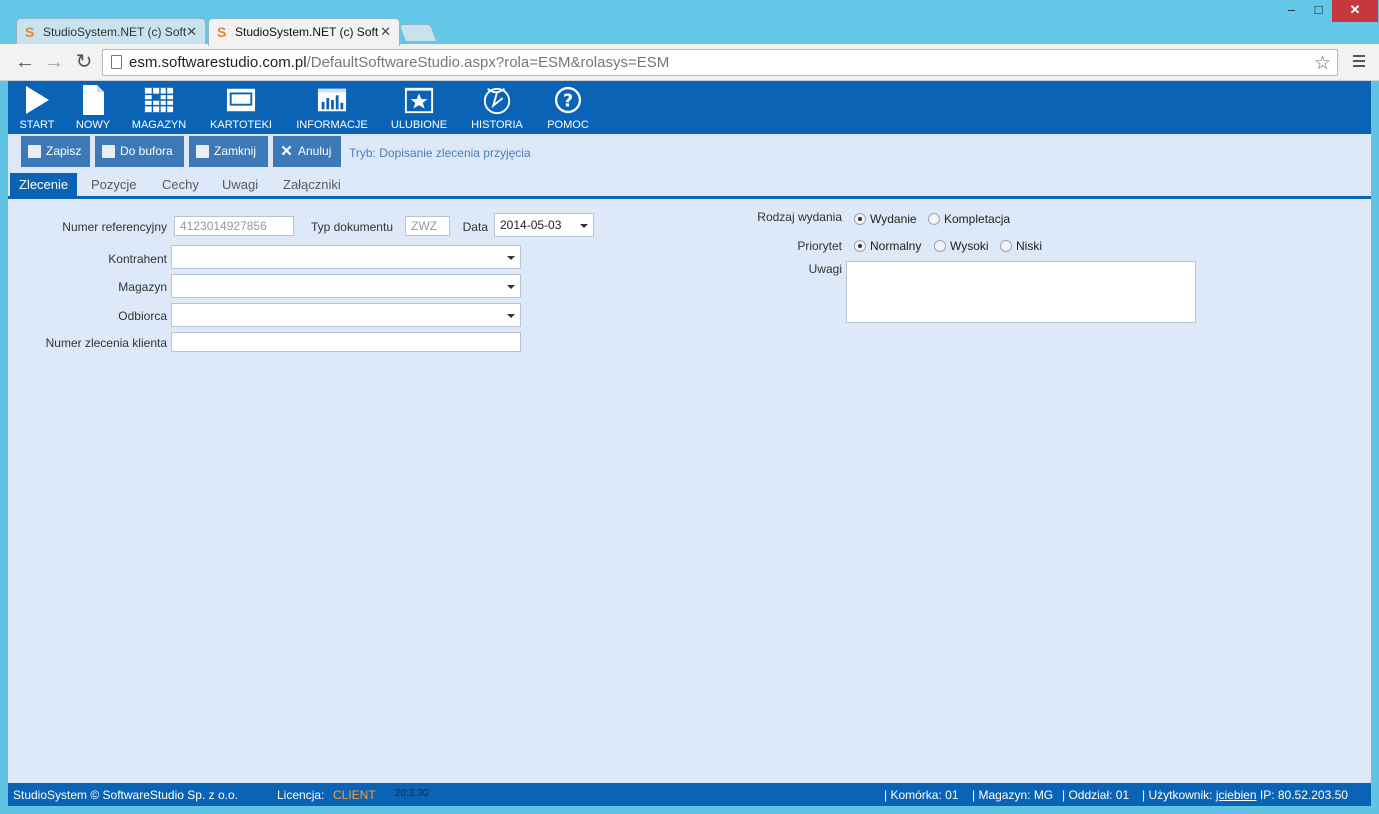  I want to click on ref-number-label: Numer referencyjny, so click(114, 227).